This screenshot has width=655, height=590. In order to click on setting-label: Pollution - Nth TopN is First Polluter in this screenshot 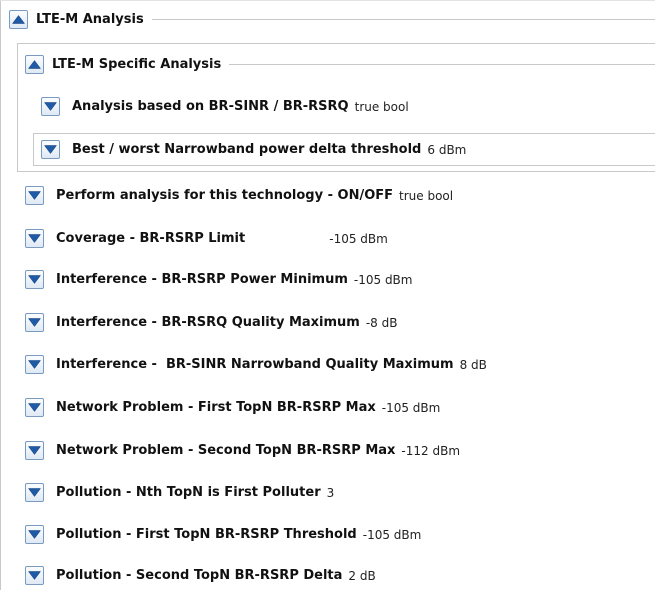, I will do `click(188, 492)`.